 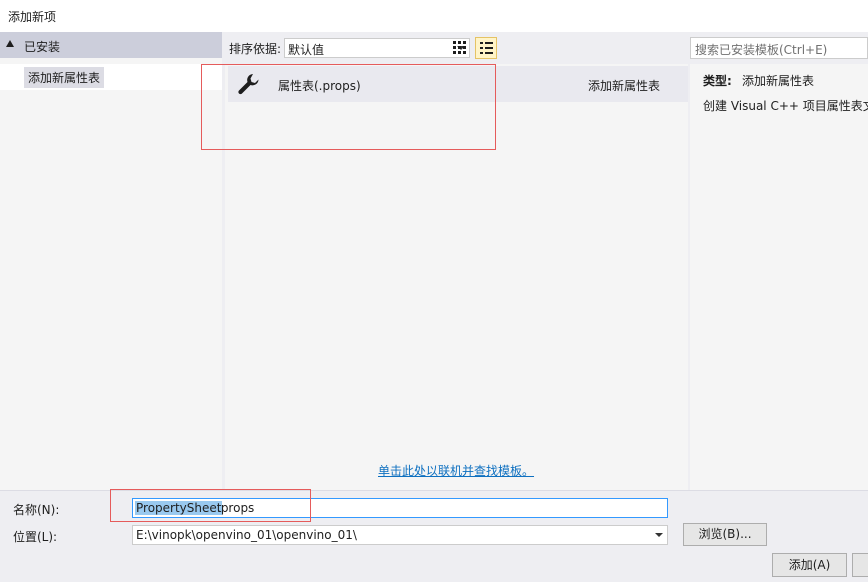 I want to click on sort-label: 排序依据:, so click(x=255, y=49).